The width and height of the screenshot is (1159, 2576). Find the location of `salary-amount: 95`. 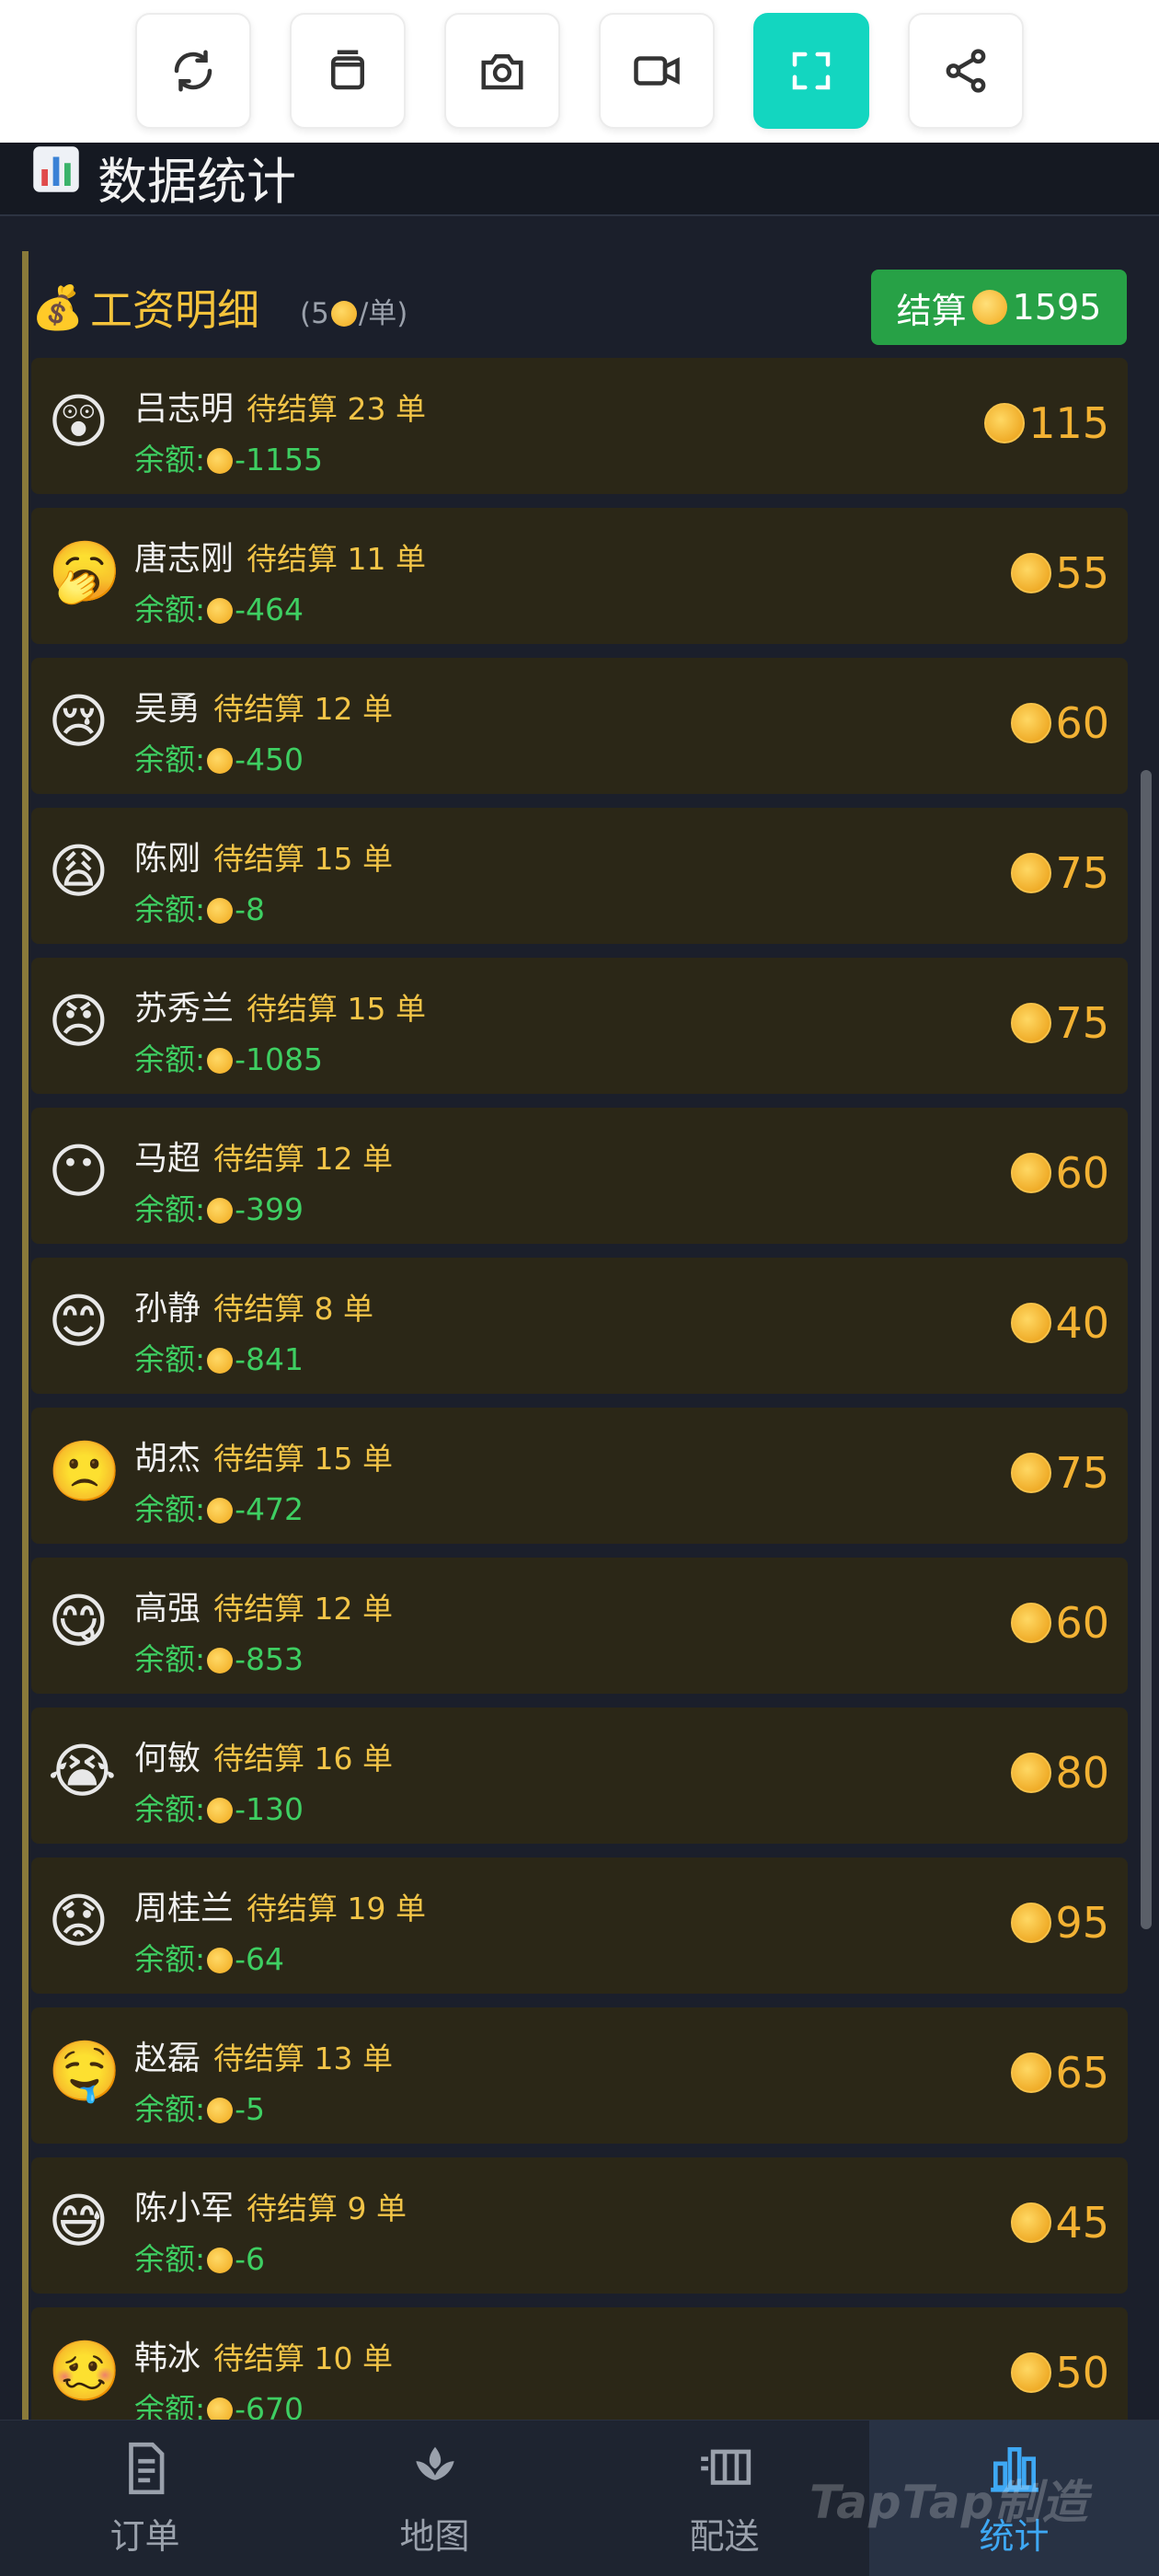

salary-amount: 95 is located at coordinates (1060, 1923).